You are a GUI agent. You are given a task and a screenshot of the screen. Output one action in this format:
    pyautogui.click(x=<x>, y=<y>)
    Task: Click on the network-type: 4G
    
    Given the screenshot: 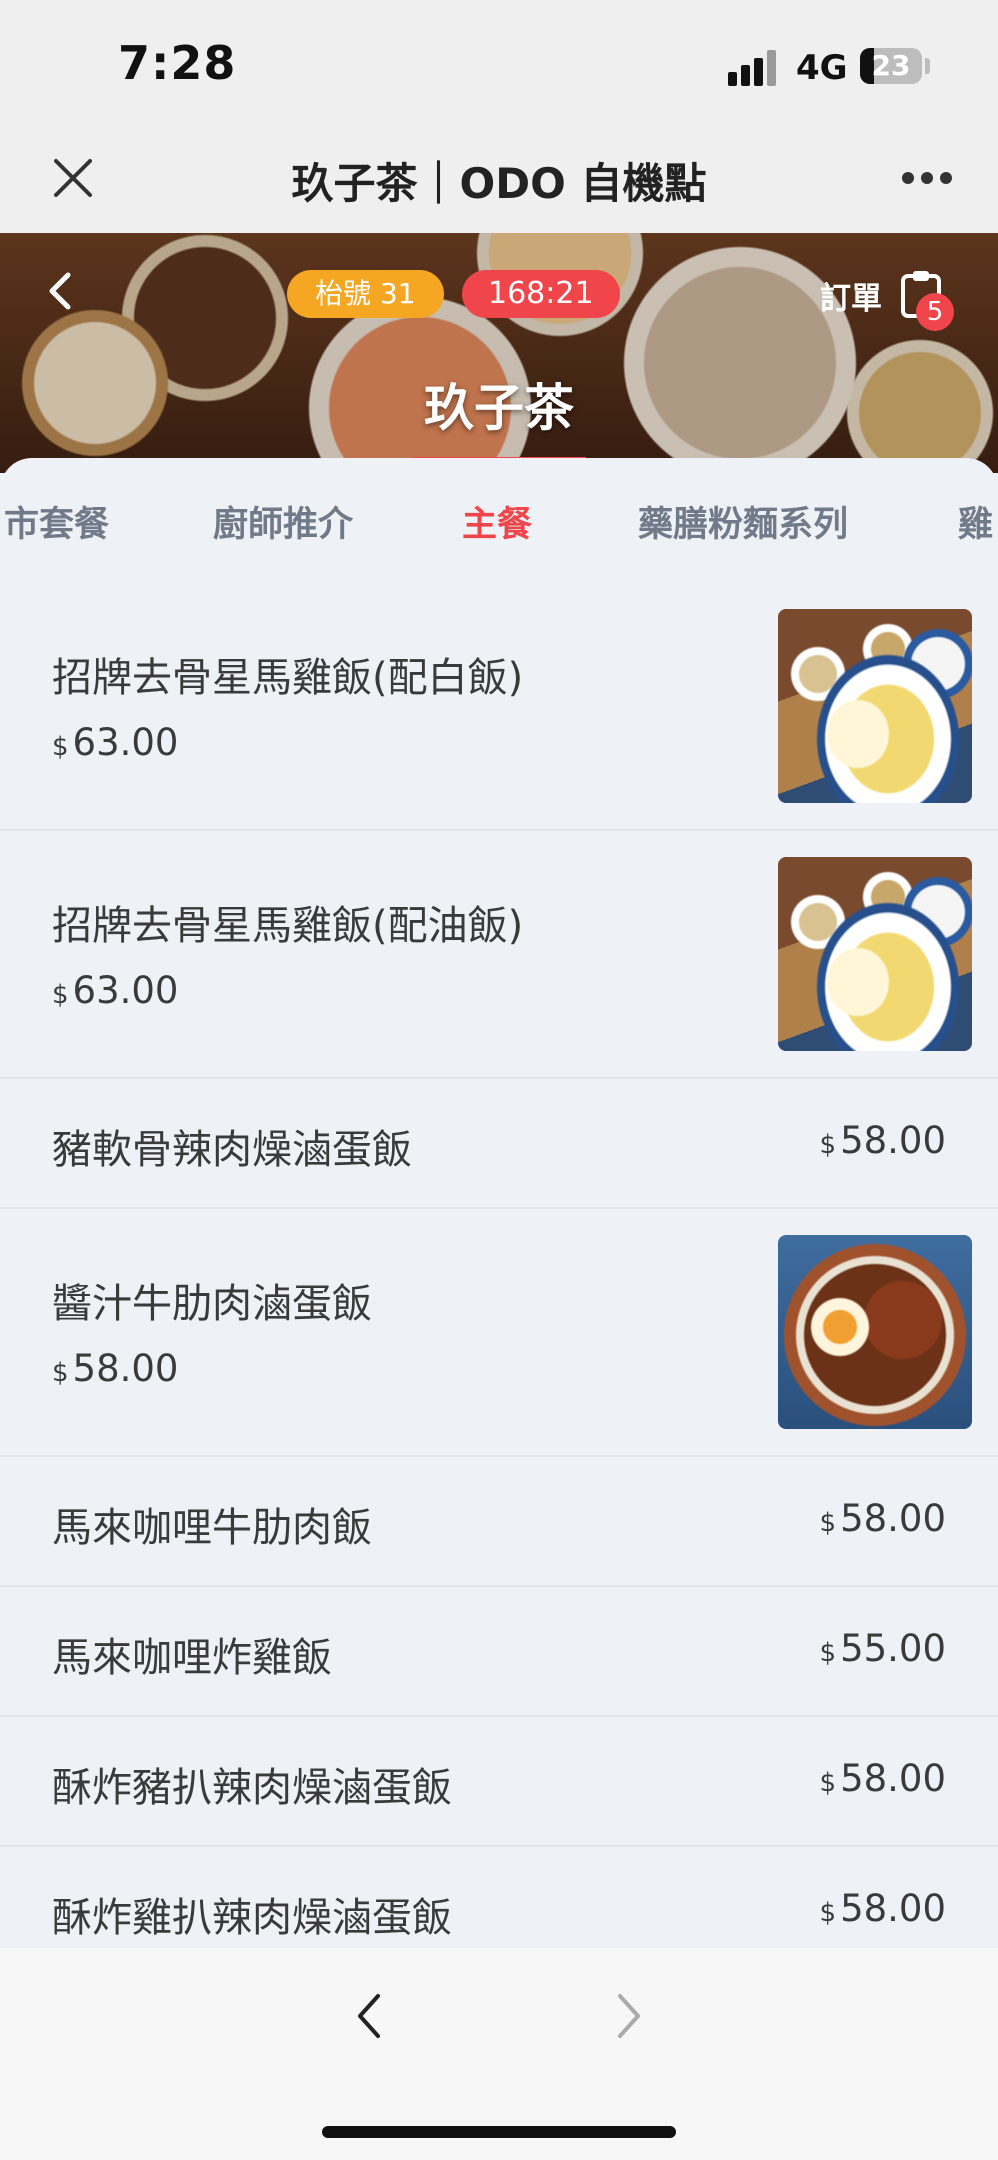 What is the action you would take?
    pyautogui.click(x=822, y=68)
    